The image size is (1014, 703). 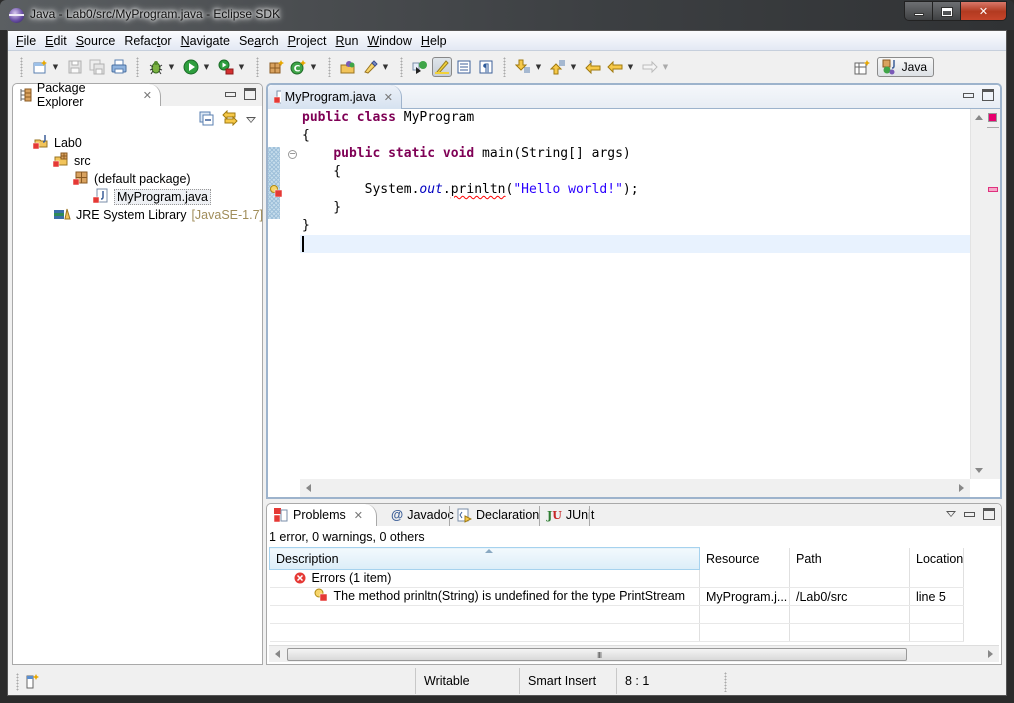 I want to click on minimize-button, so click(x=919, y=11).